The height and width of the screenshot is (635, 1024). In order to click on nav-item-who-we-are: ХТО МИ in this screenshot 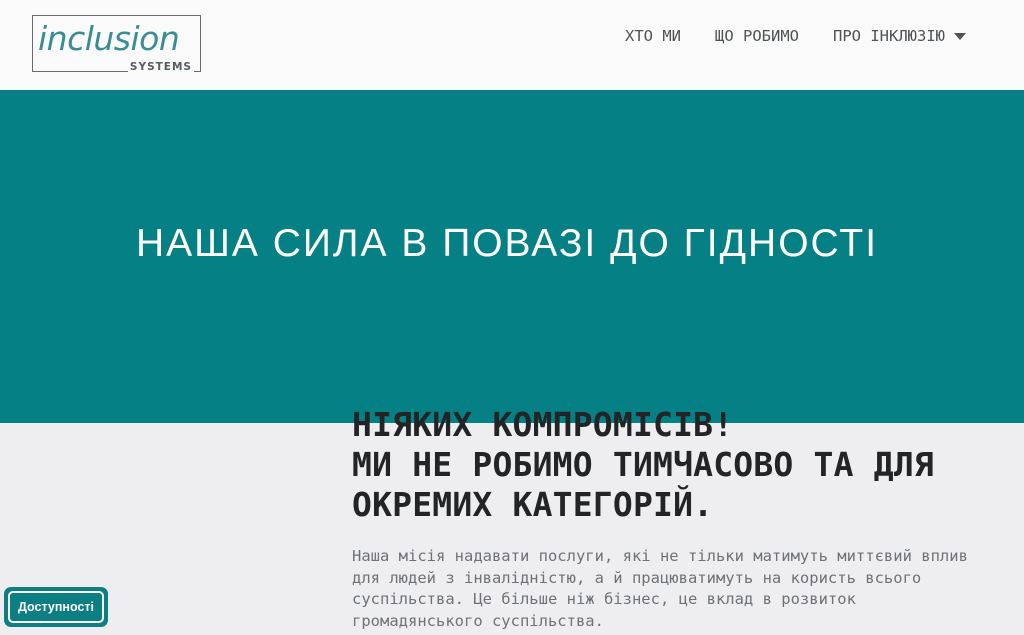, I will do `click(653, 36)`.